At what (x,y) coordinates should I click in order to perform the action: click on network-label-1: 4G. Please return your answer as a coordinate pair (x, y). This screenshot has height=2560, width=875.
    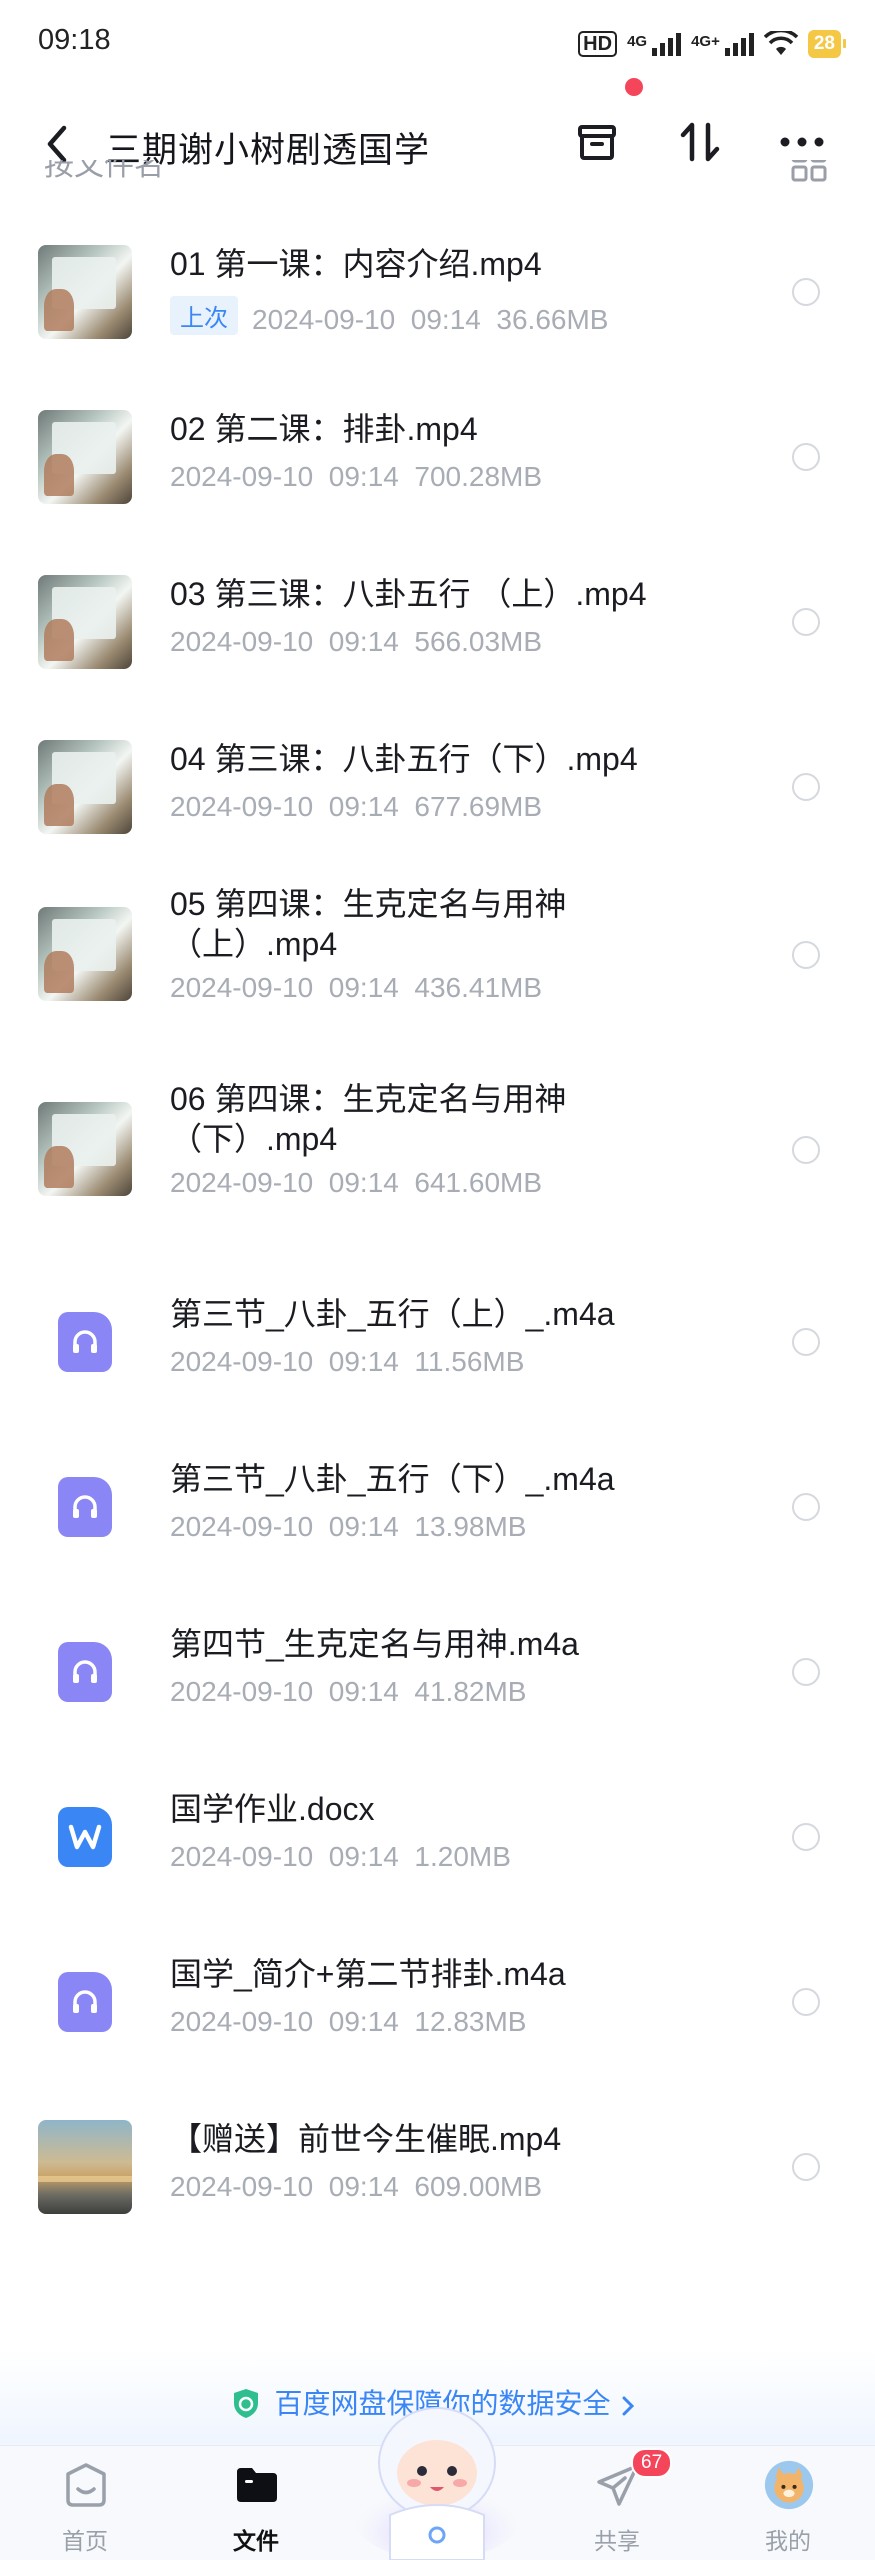
    Looking at the image, I should click on (637, 41).